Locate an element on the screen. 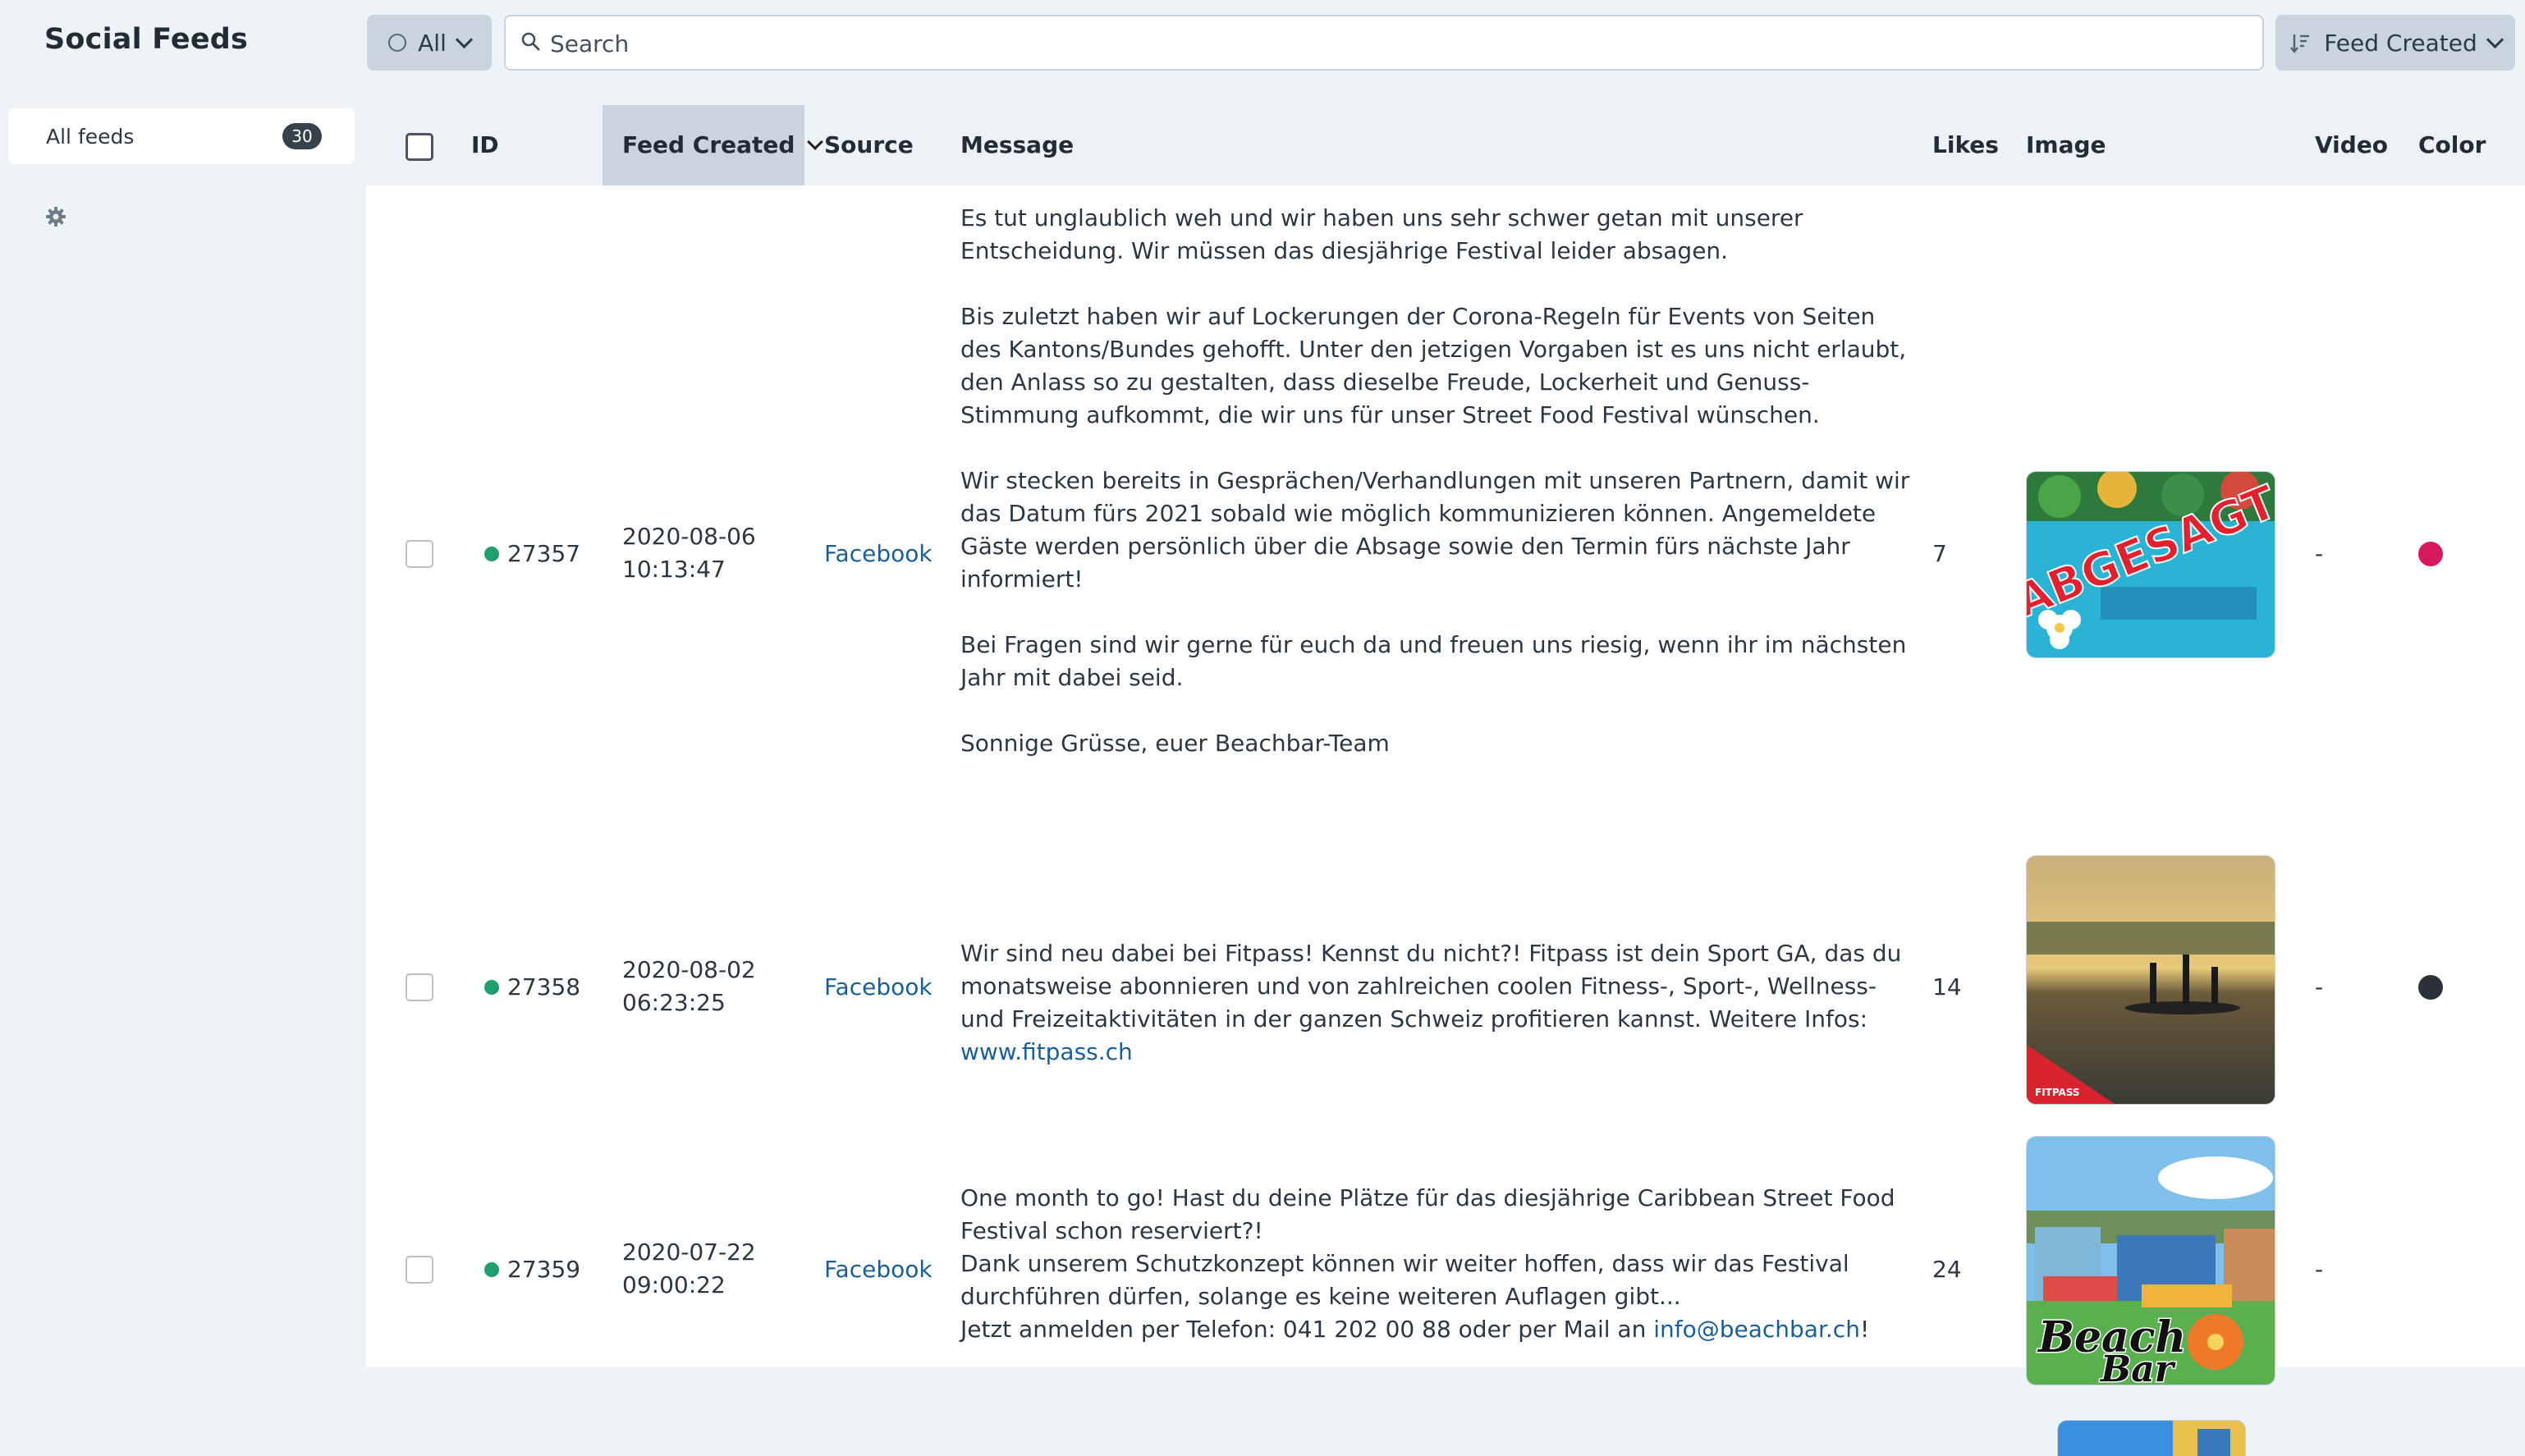 This screenshot has width=2525, height=1456. row-image is located at coordinates (2151, 1438).